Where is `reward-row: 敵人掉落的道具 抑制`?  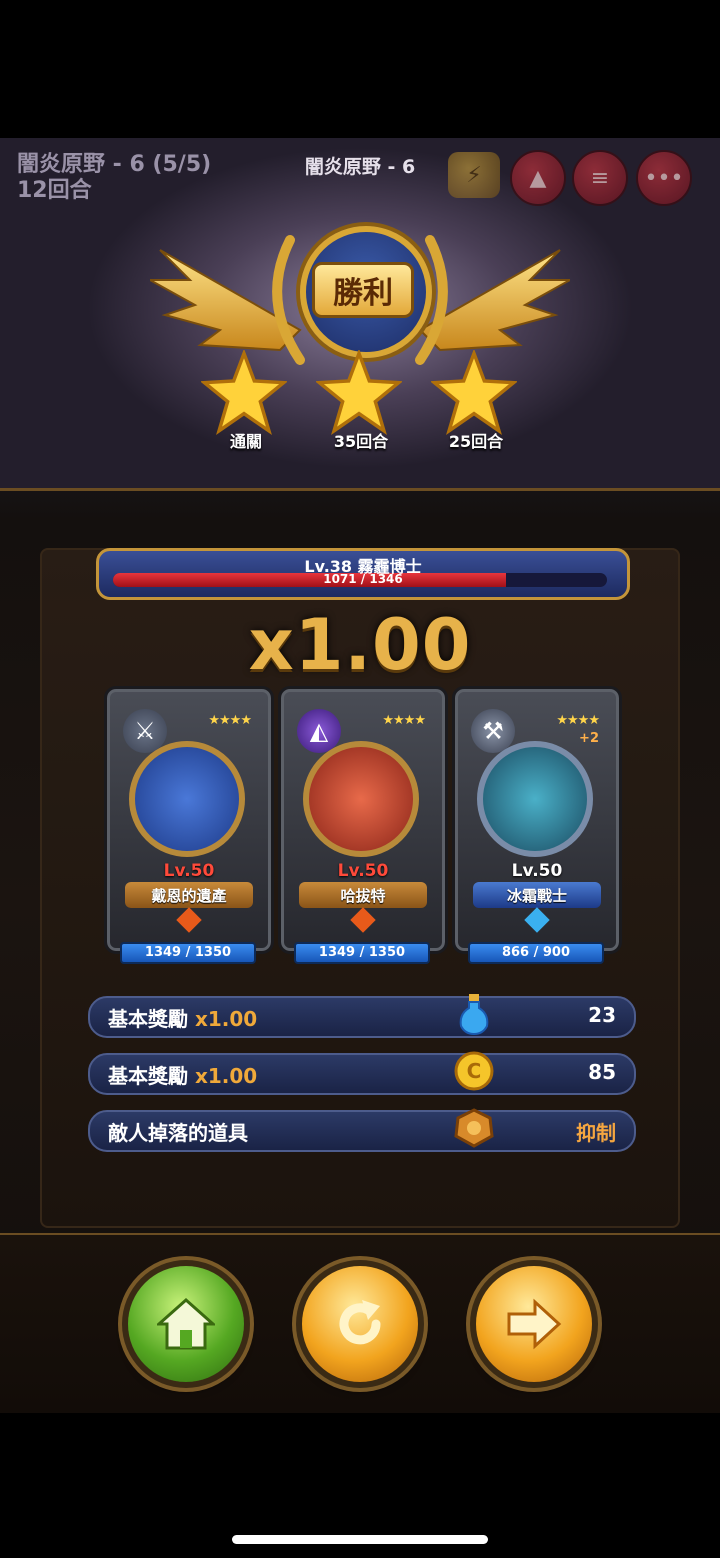 reward-row: 敵人掉落的道具 抑制 is located at coordinates (362, 1130).